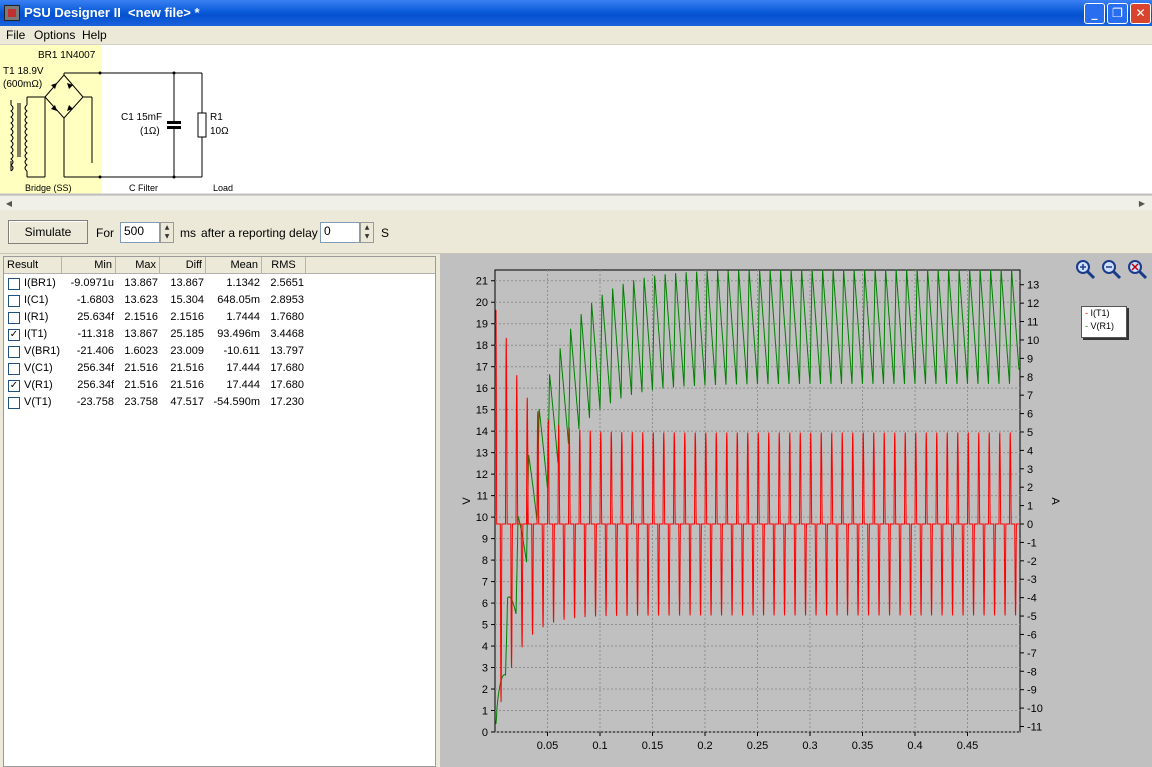 The width and height of the screenshot is (1152, 767). I want to click on y2-tick-label: 8, so click(1030, 378).